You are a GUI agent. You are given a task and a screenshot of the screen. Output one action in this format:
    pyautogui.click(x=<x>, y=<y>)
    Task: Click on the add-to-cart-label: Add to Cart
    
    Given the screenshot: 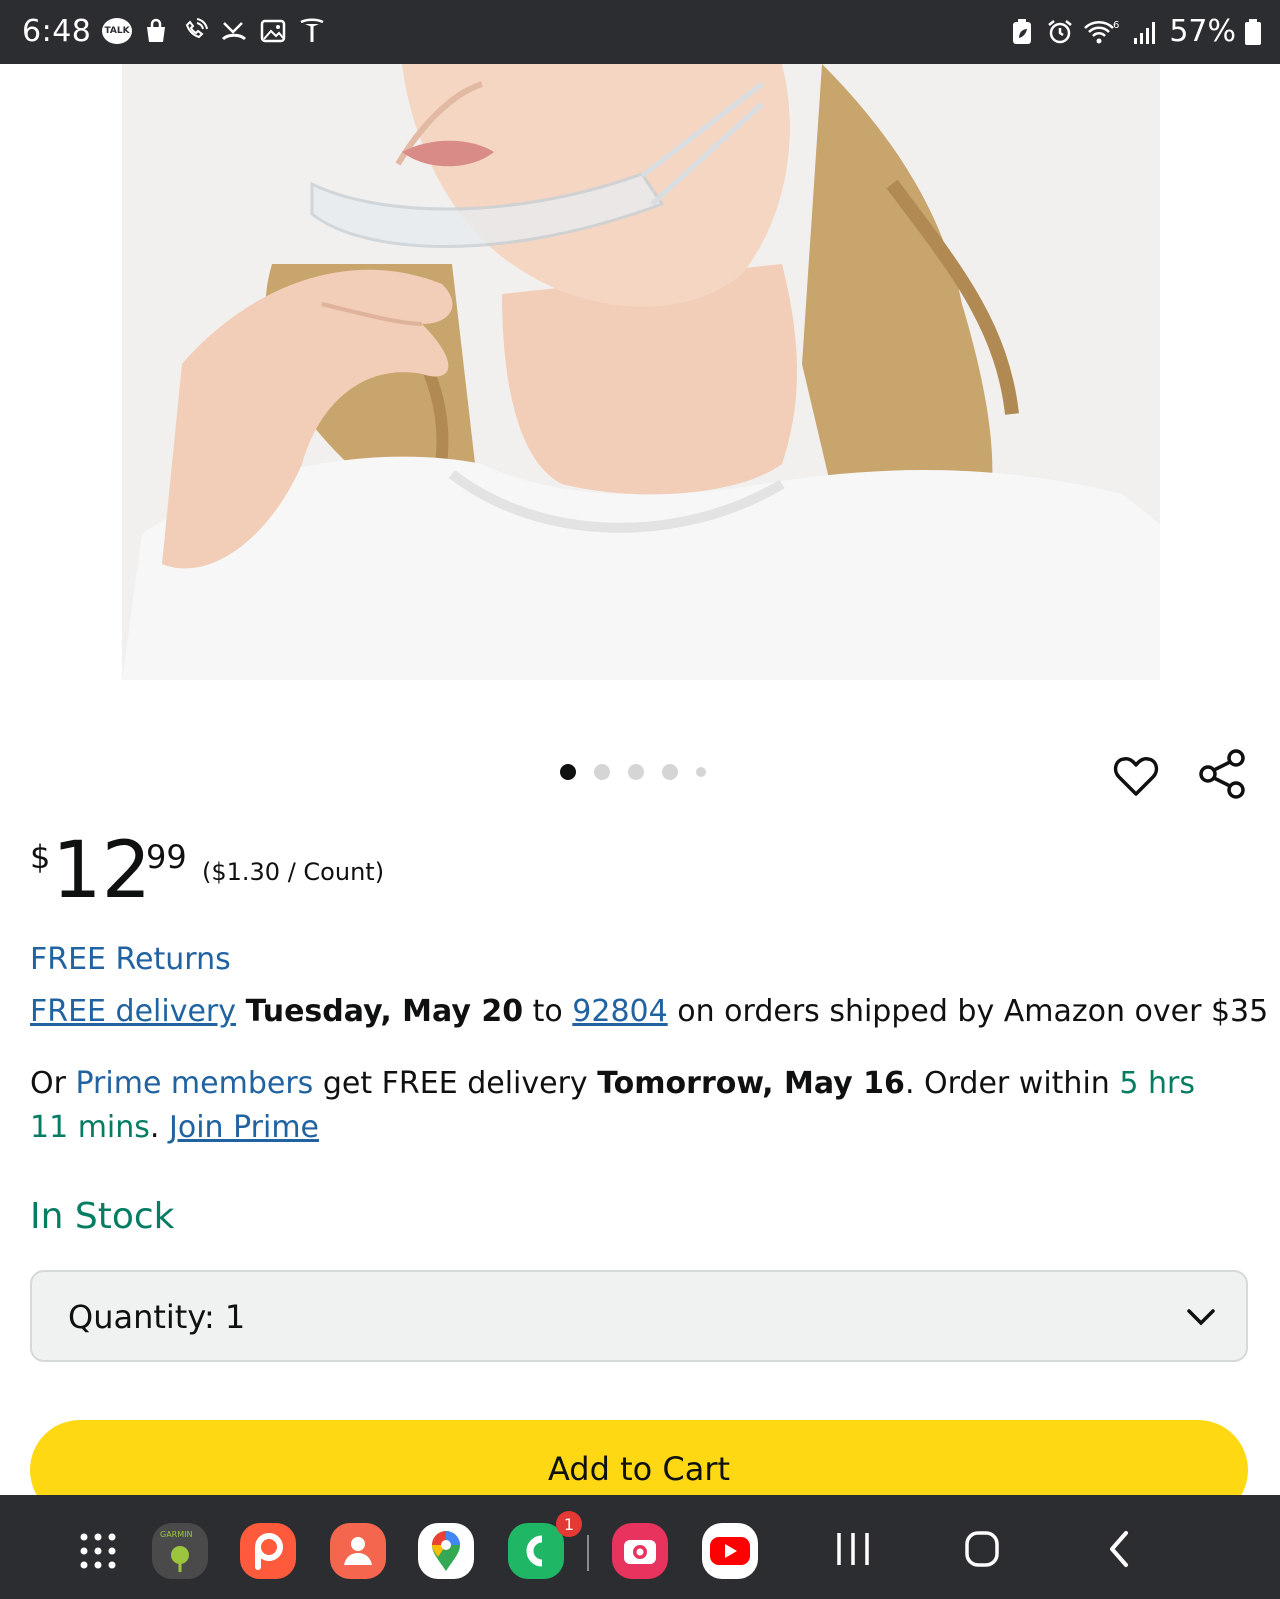 What is the action you would take?
    pyautogui.click(x=639, y=1469)
    